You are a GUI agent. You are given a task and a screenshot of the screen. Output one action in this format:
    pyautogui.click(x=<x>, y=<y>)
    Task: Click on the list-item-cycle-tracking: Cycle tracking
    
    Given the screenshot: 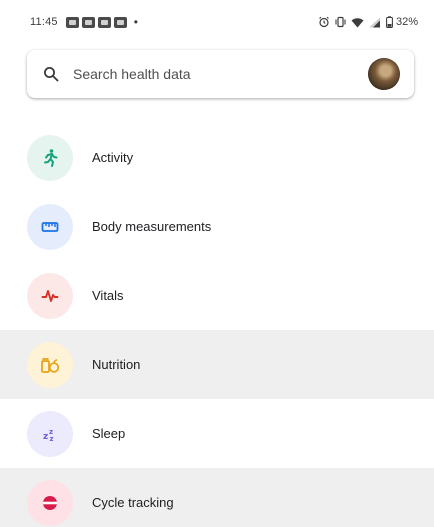 What is the action you would take?
    pyautogui.click(x=217, y=497)
    